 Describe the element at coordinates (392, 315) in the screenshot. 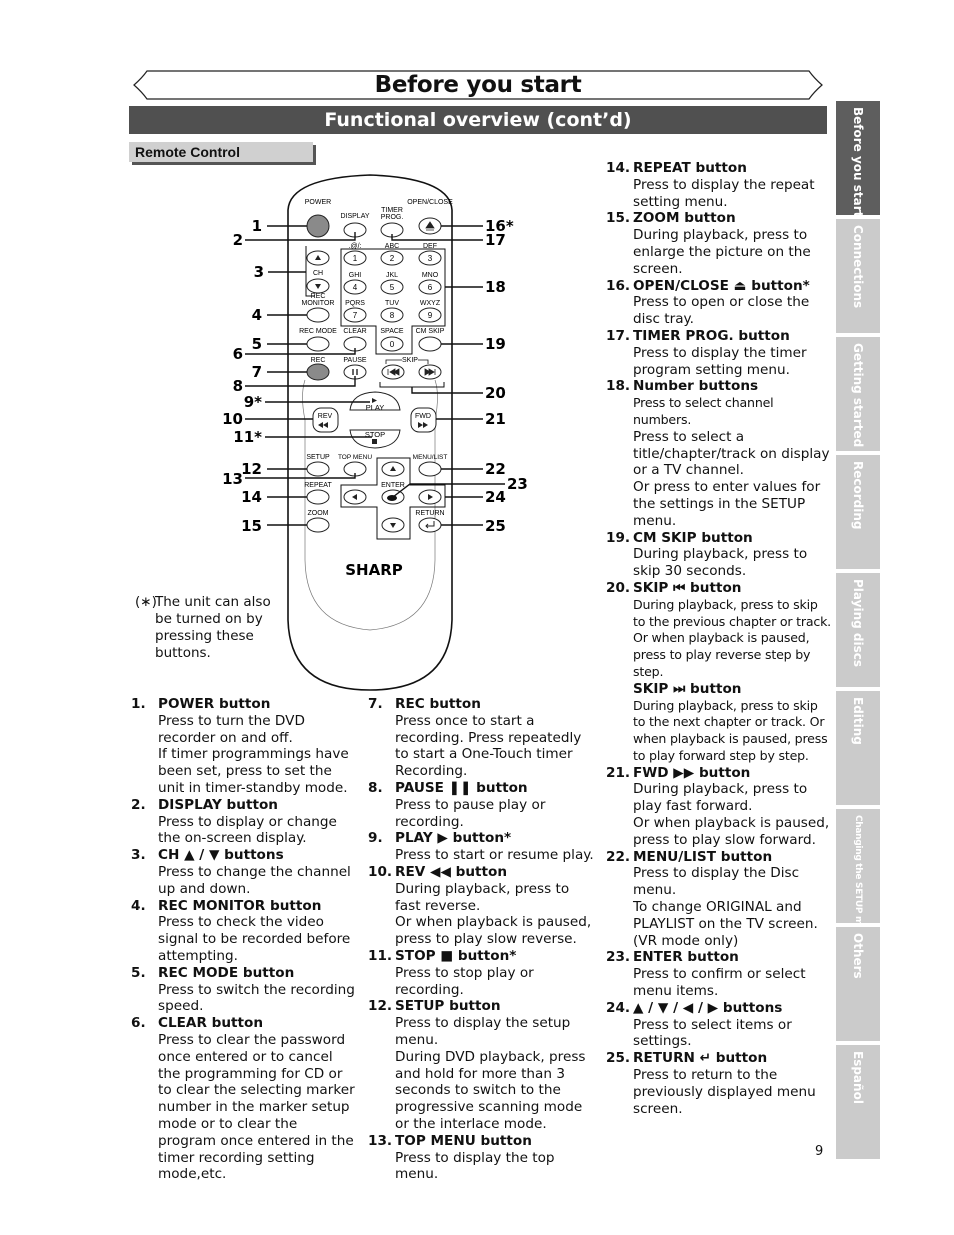

I see `number-button-digit: 8` at that location.